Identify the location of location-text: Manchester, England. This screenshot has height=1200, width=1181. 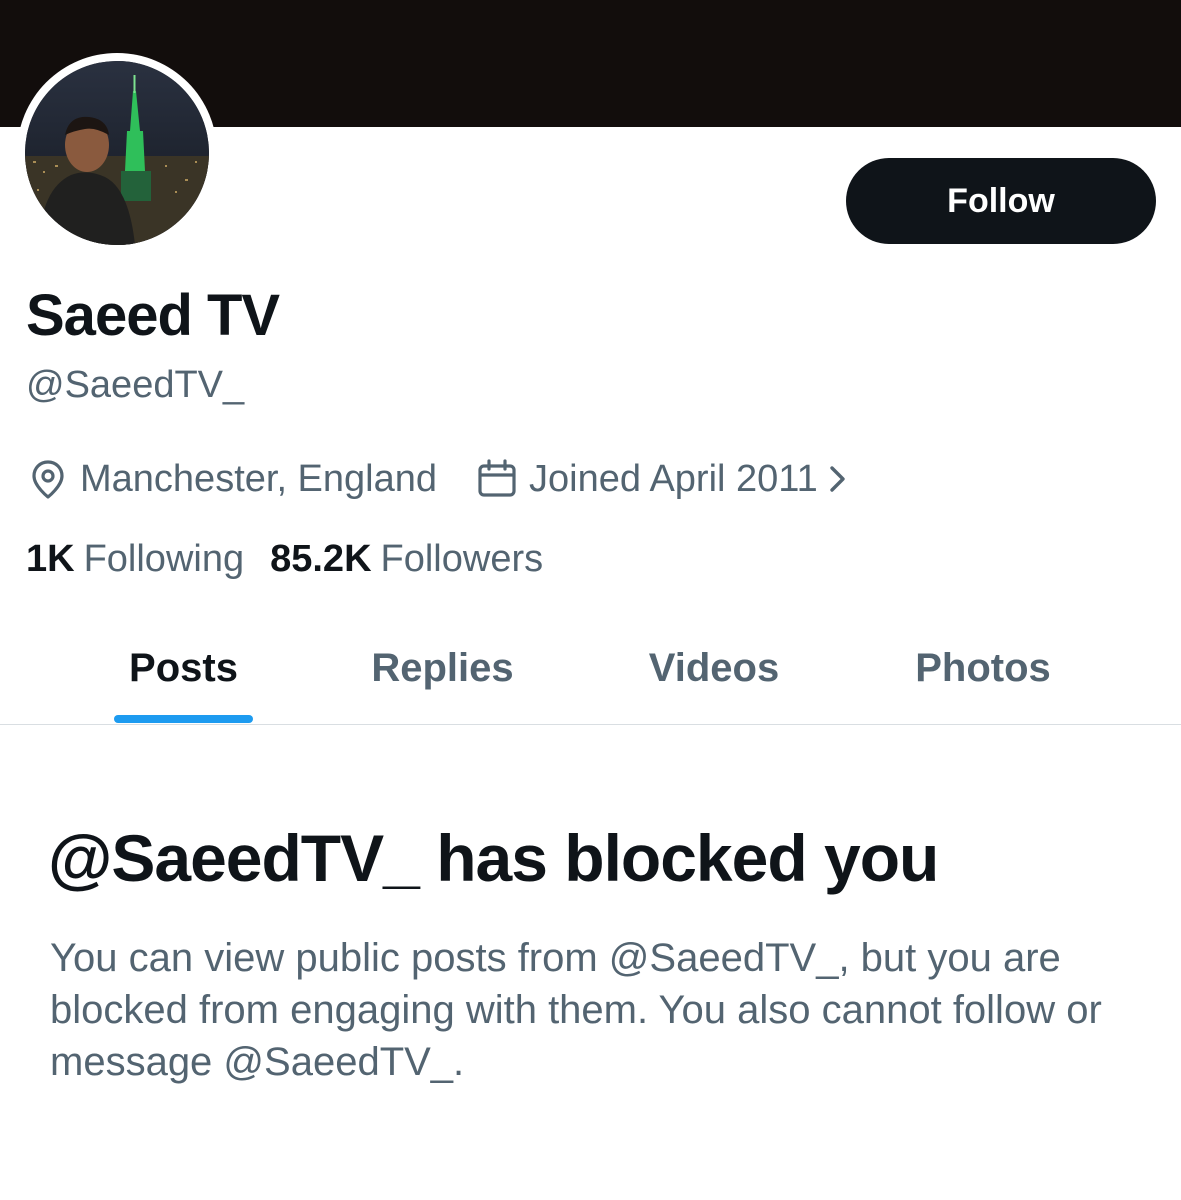
(259, 478).